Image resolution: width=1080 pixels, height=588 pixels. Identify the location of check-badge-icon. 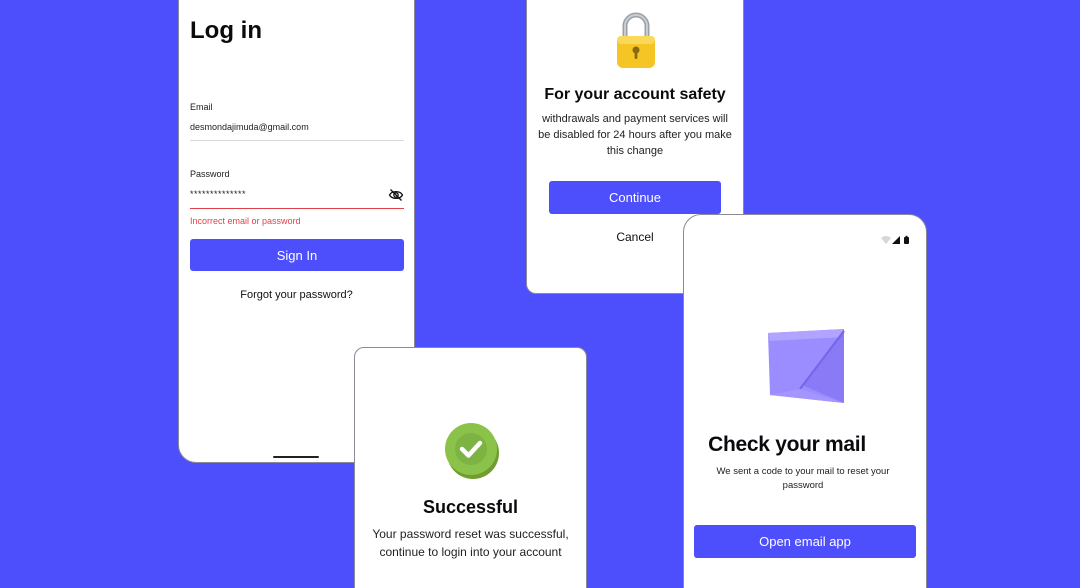
(472, 450).